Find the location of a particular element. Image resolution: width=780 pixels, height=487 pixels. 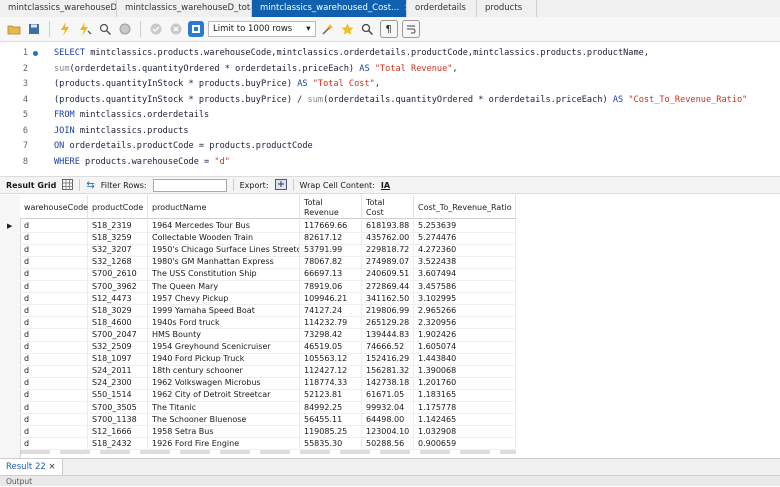

editor-line: 8 WHERE products.warehouseCode = "d" is located at coordinates (390, 163).